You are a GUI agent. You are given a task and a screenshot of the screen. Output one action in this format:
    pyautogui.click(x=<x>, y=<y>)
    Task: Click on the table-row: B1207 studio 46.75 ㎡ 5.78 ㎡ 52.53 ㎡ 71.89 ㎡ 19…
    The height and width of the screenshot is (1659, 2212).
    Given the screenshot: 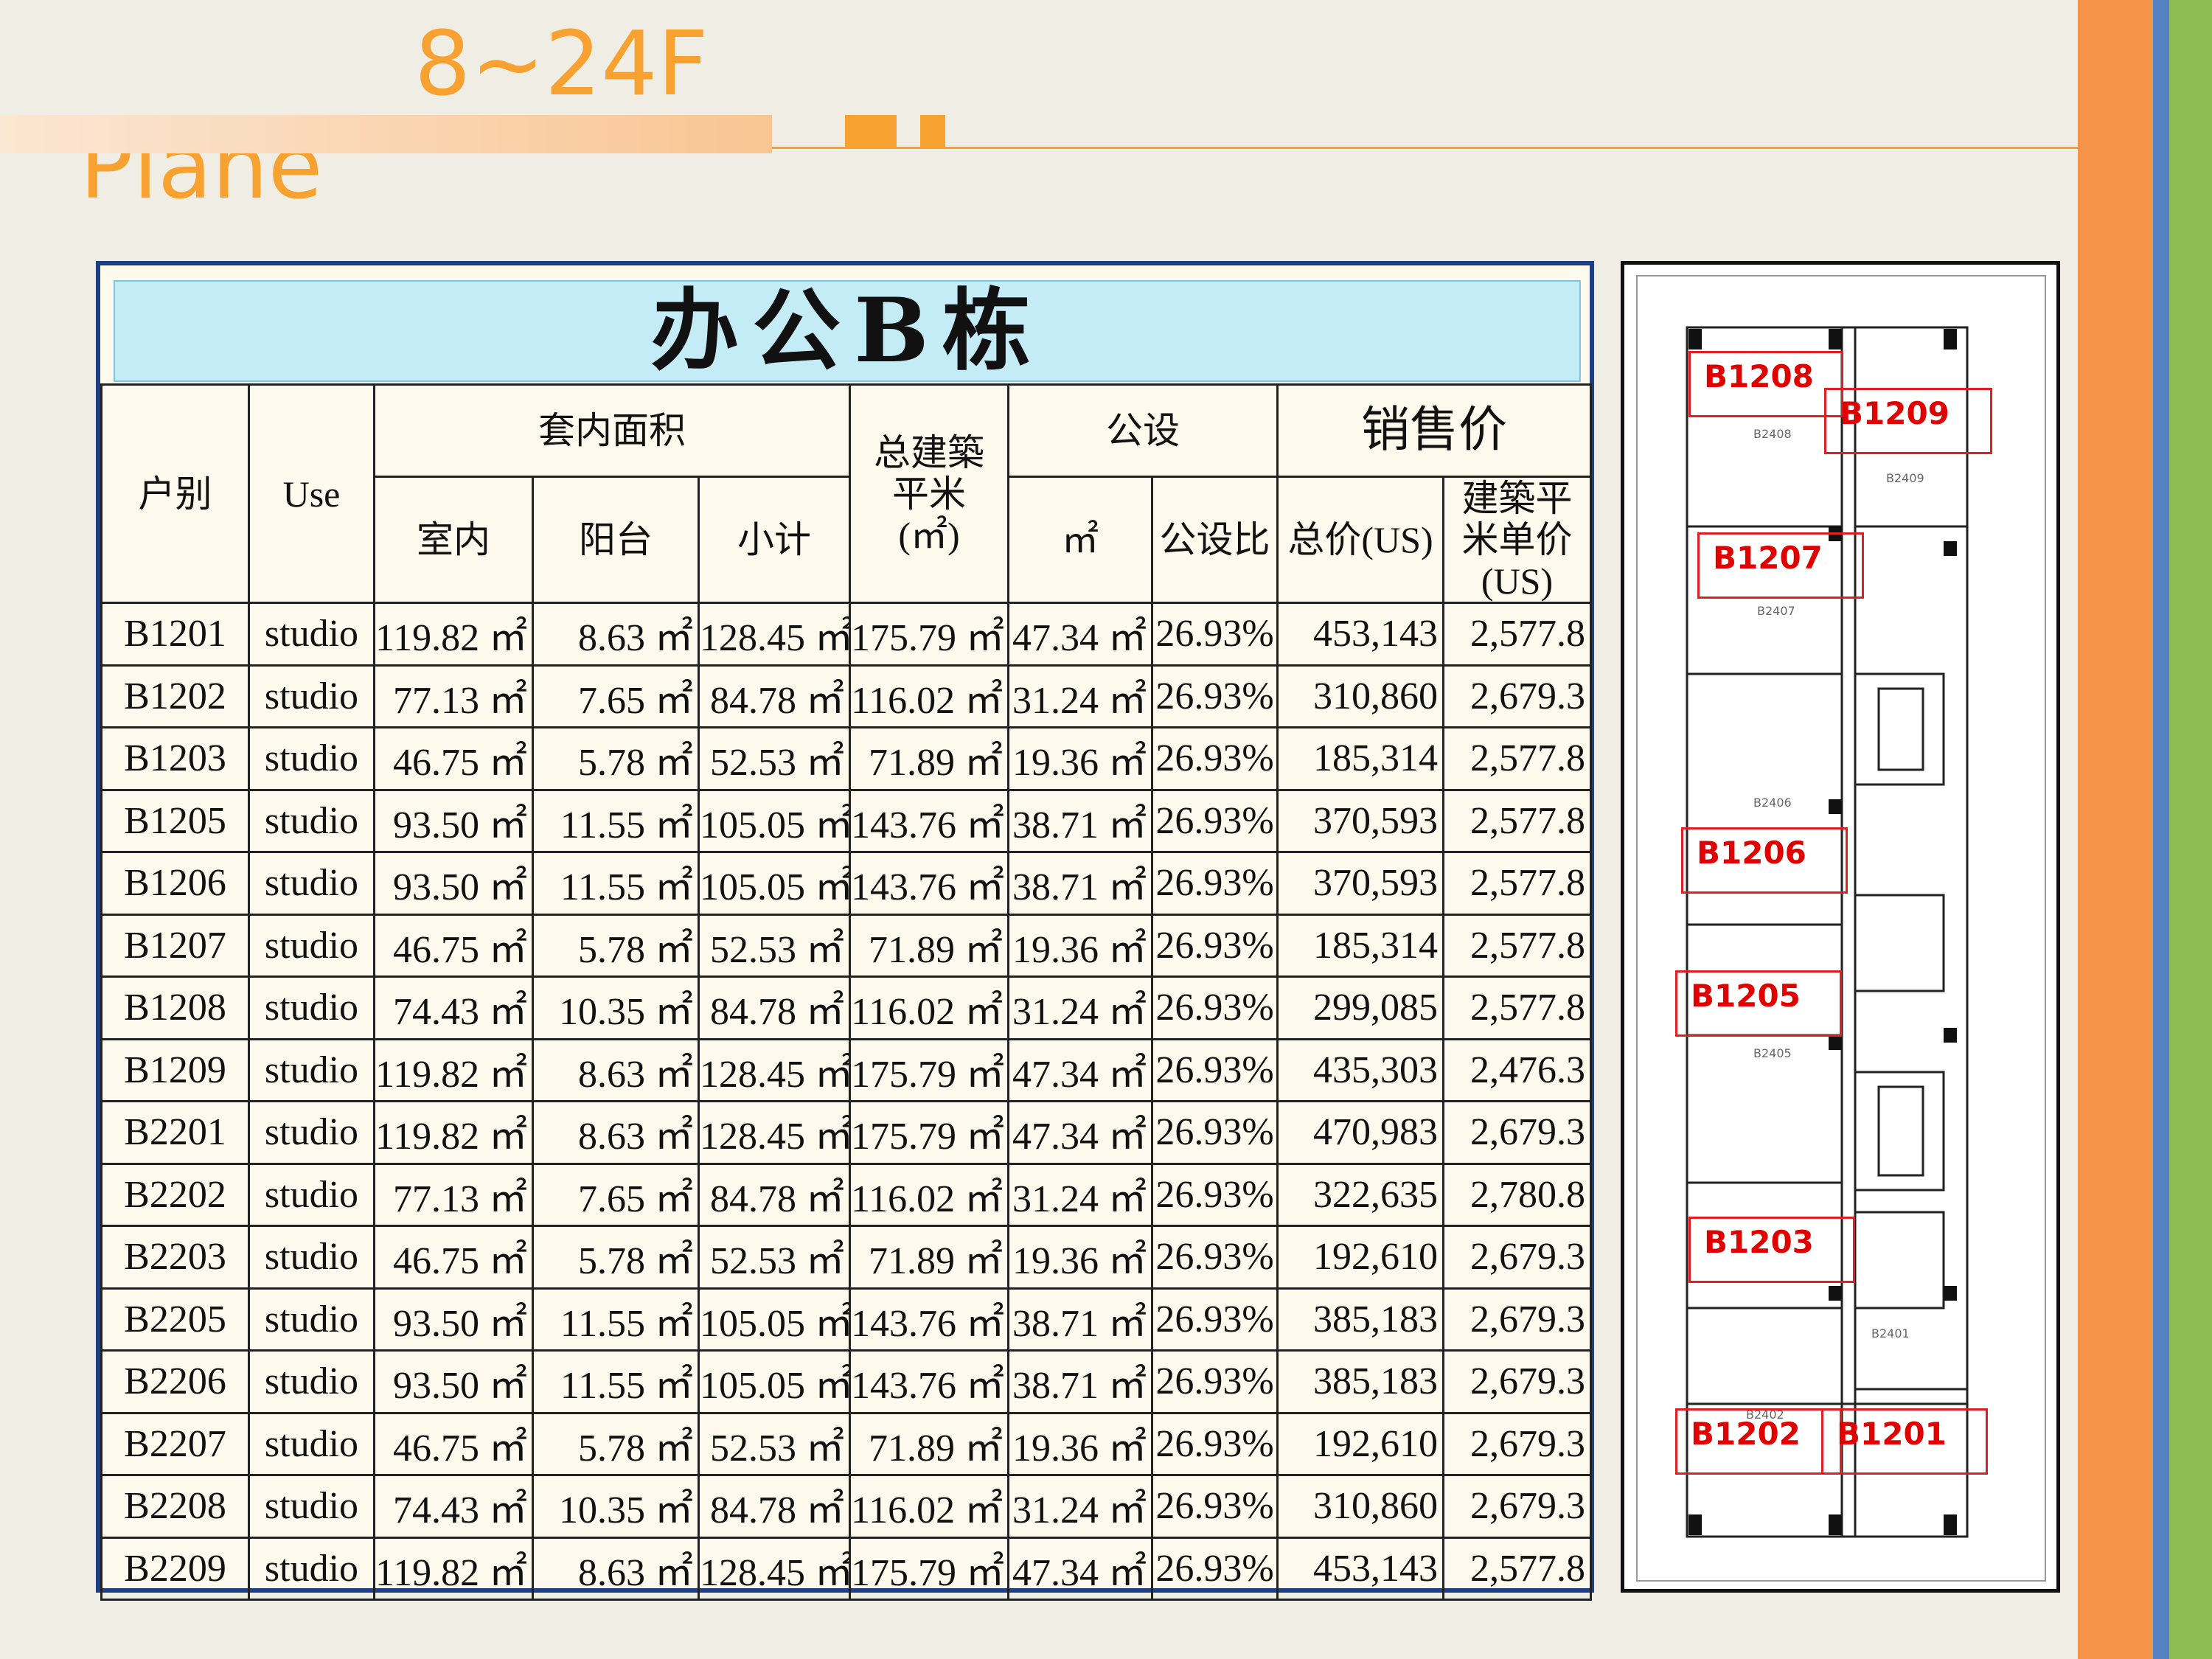 What is the action you would take?
    pyautogui.click(x=846, y=945)
    